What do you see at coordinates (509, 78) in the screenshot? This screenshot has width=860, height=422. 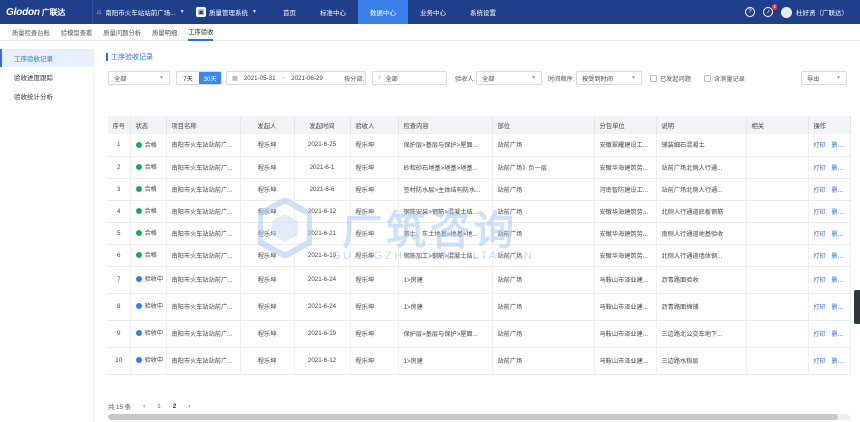 I see `acceptor-select: 全部 ▼` at bounding box center [509, 78].